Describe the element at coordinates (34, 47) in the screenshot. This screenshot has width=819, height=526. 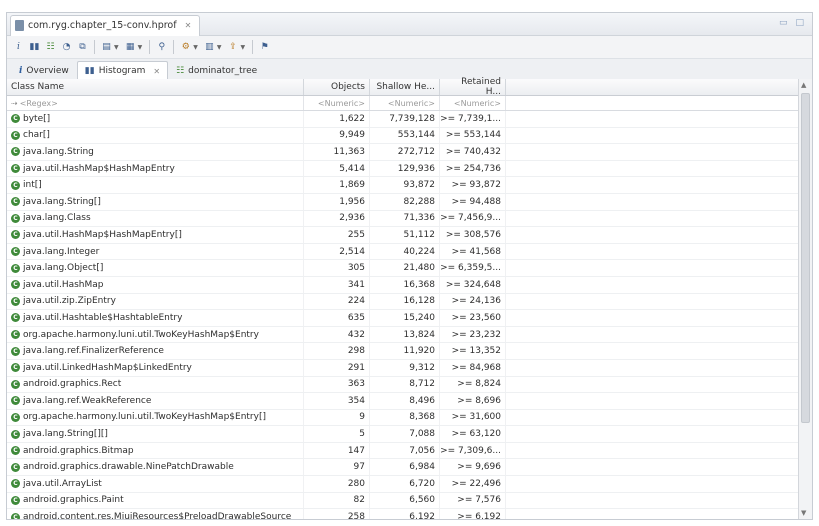
I see `histogram-icon: ▮▮` at that location.